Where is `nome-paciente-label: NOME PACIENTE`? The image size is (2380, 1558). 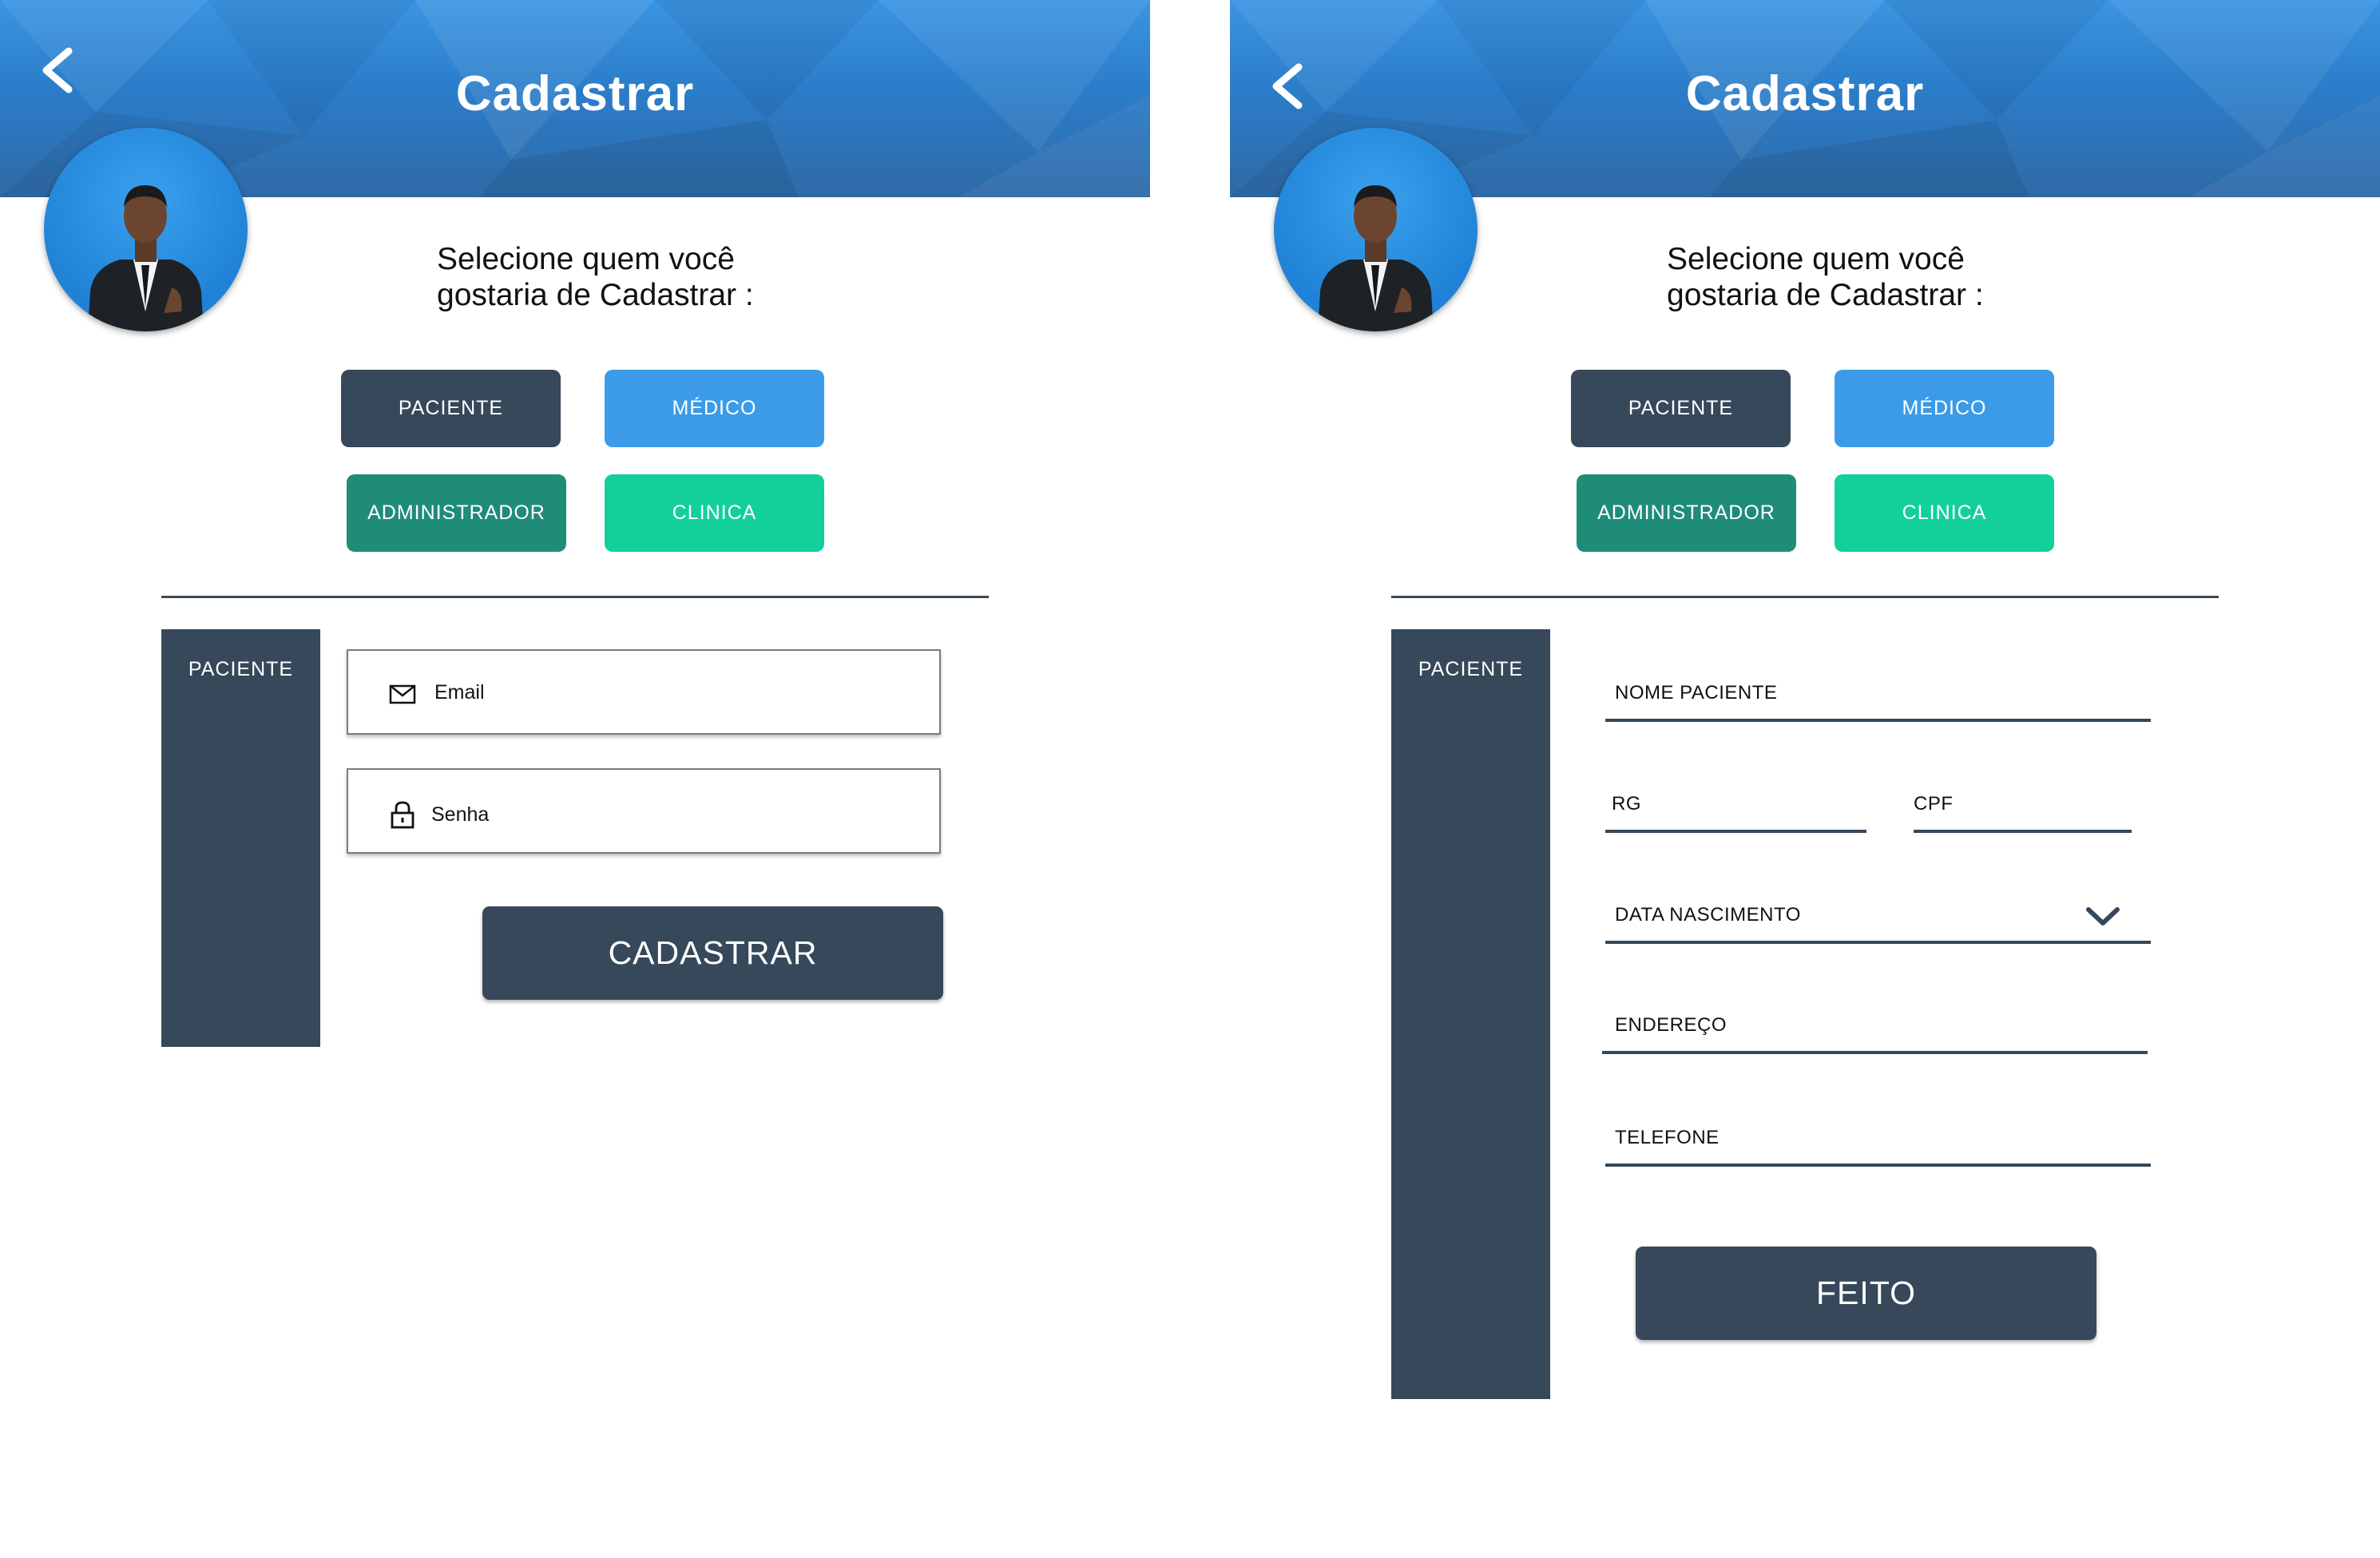
nome-paciente-label: NOME PACIENTE is located at coordinates (1696, 693).